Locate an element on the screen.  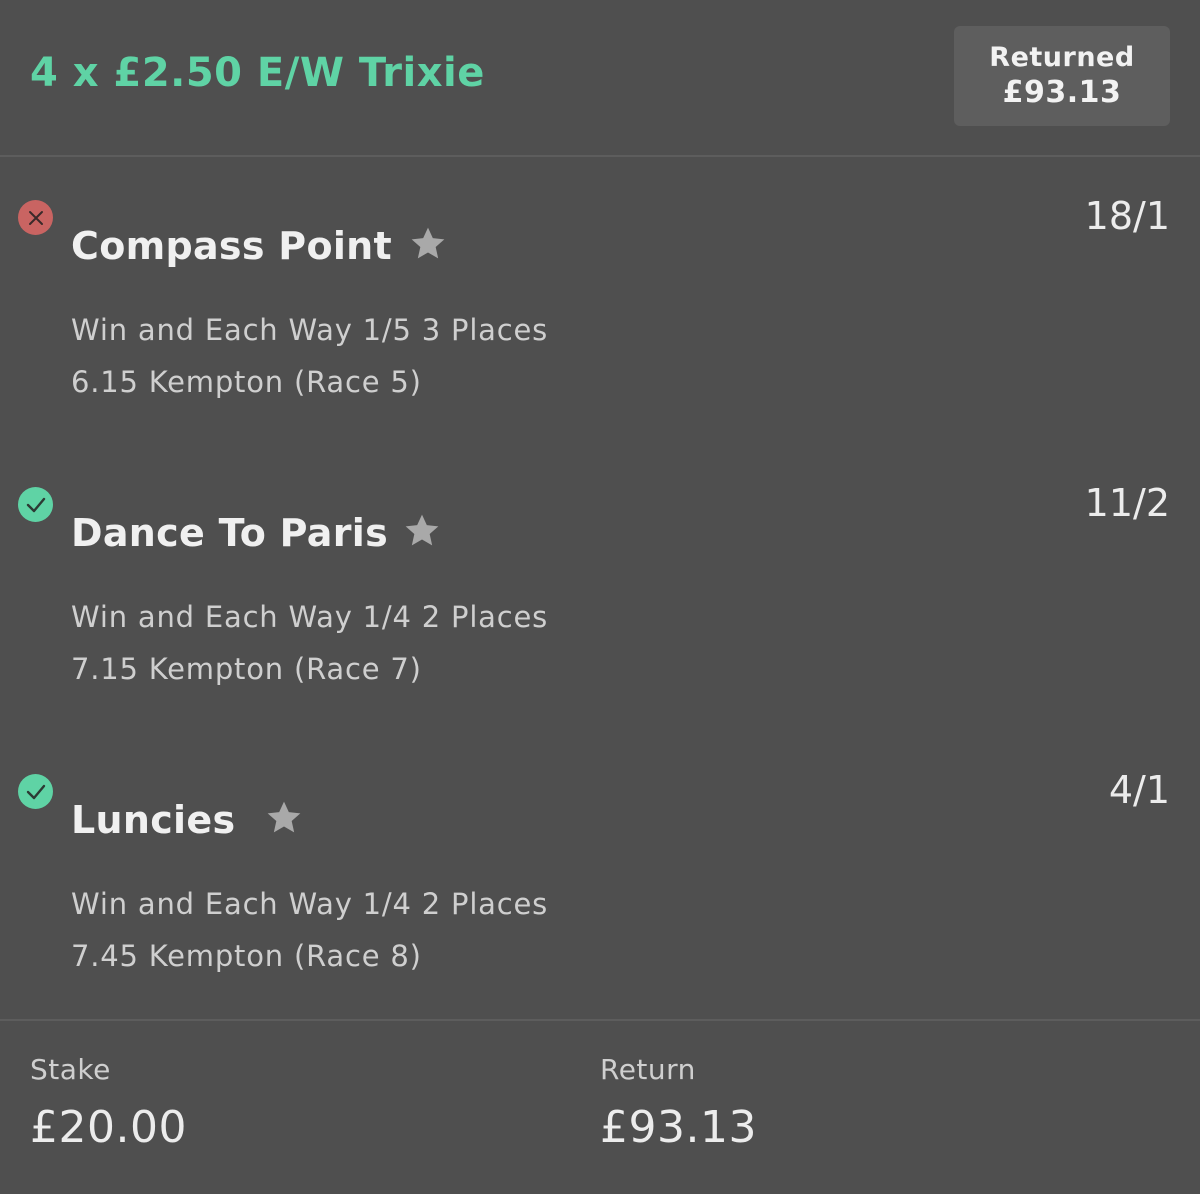
return-label: Return is located at coordinates (648, 1069).